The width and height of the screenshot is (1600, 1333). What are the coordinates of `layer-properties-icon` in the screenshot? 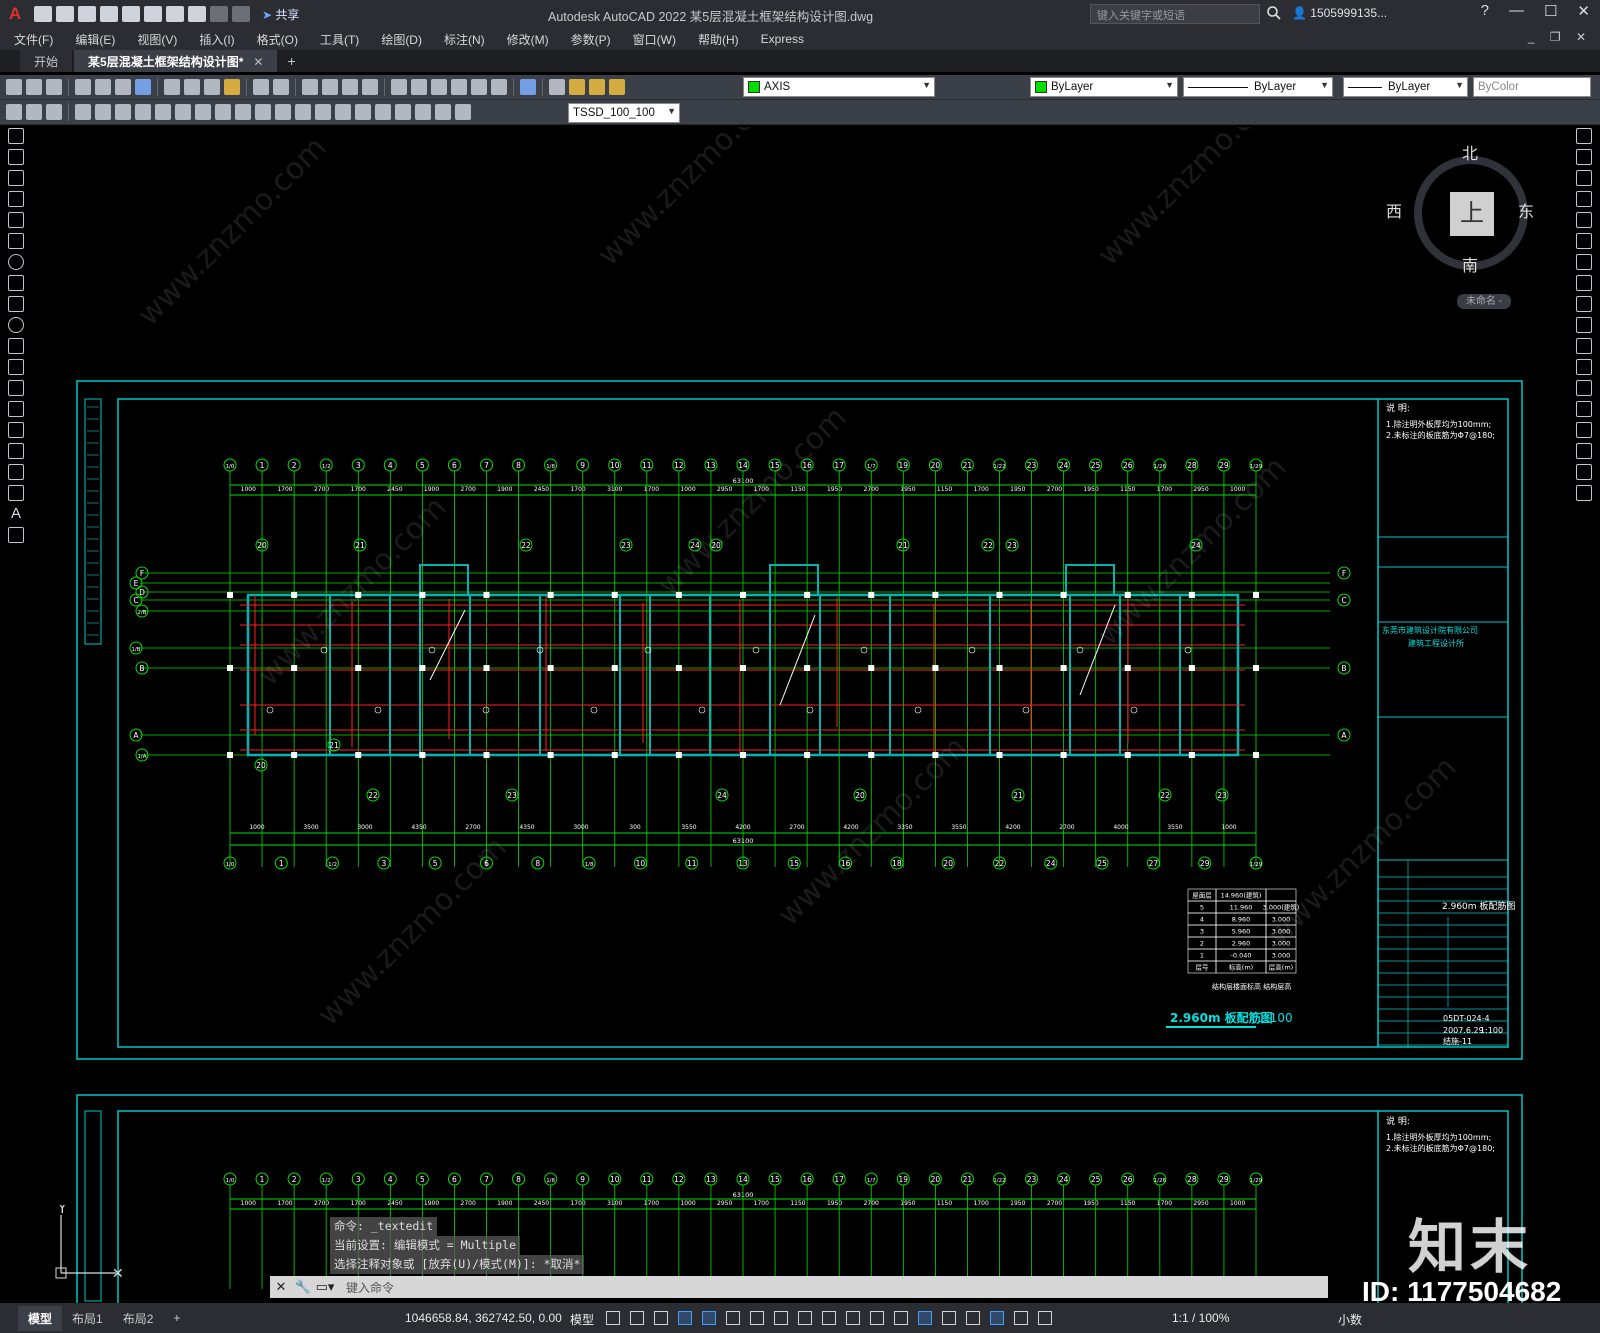 It's located at (557, 87).